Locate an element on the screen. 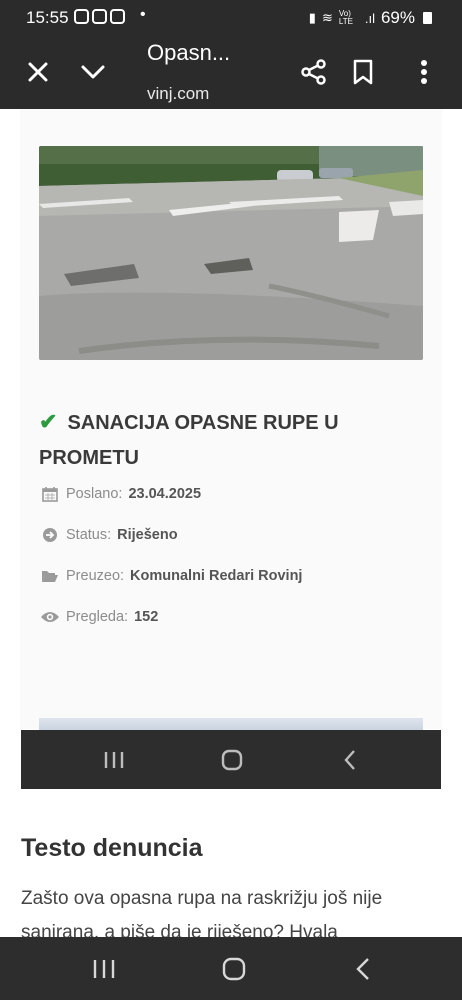 The height and width of the screenshot is (1000, 462). status-bar: 15:55 • ▮ ≋ Vo) LTE .ıl 69% is located at coordinates (231, 18).